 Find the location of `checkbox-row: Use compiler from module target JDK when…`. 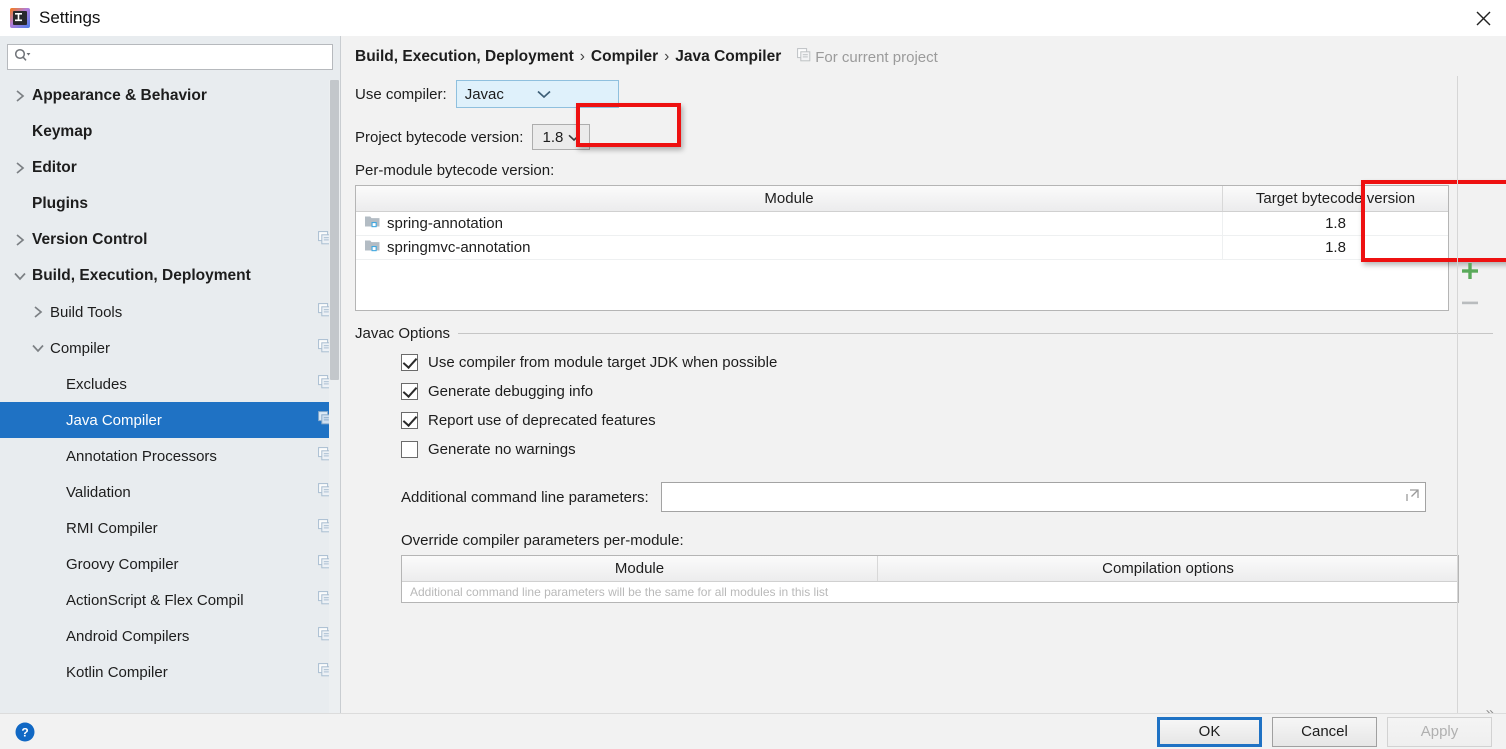

checkbox-row: Use compiler from module target JDK when… is located at coordinates (947, 362).